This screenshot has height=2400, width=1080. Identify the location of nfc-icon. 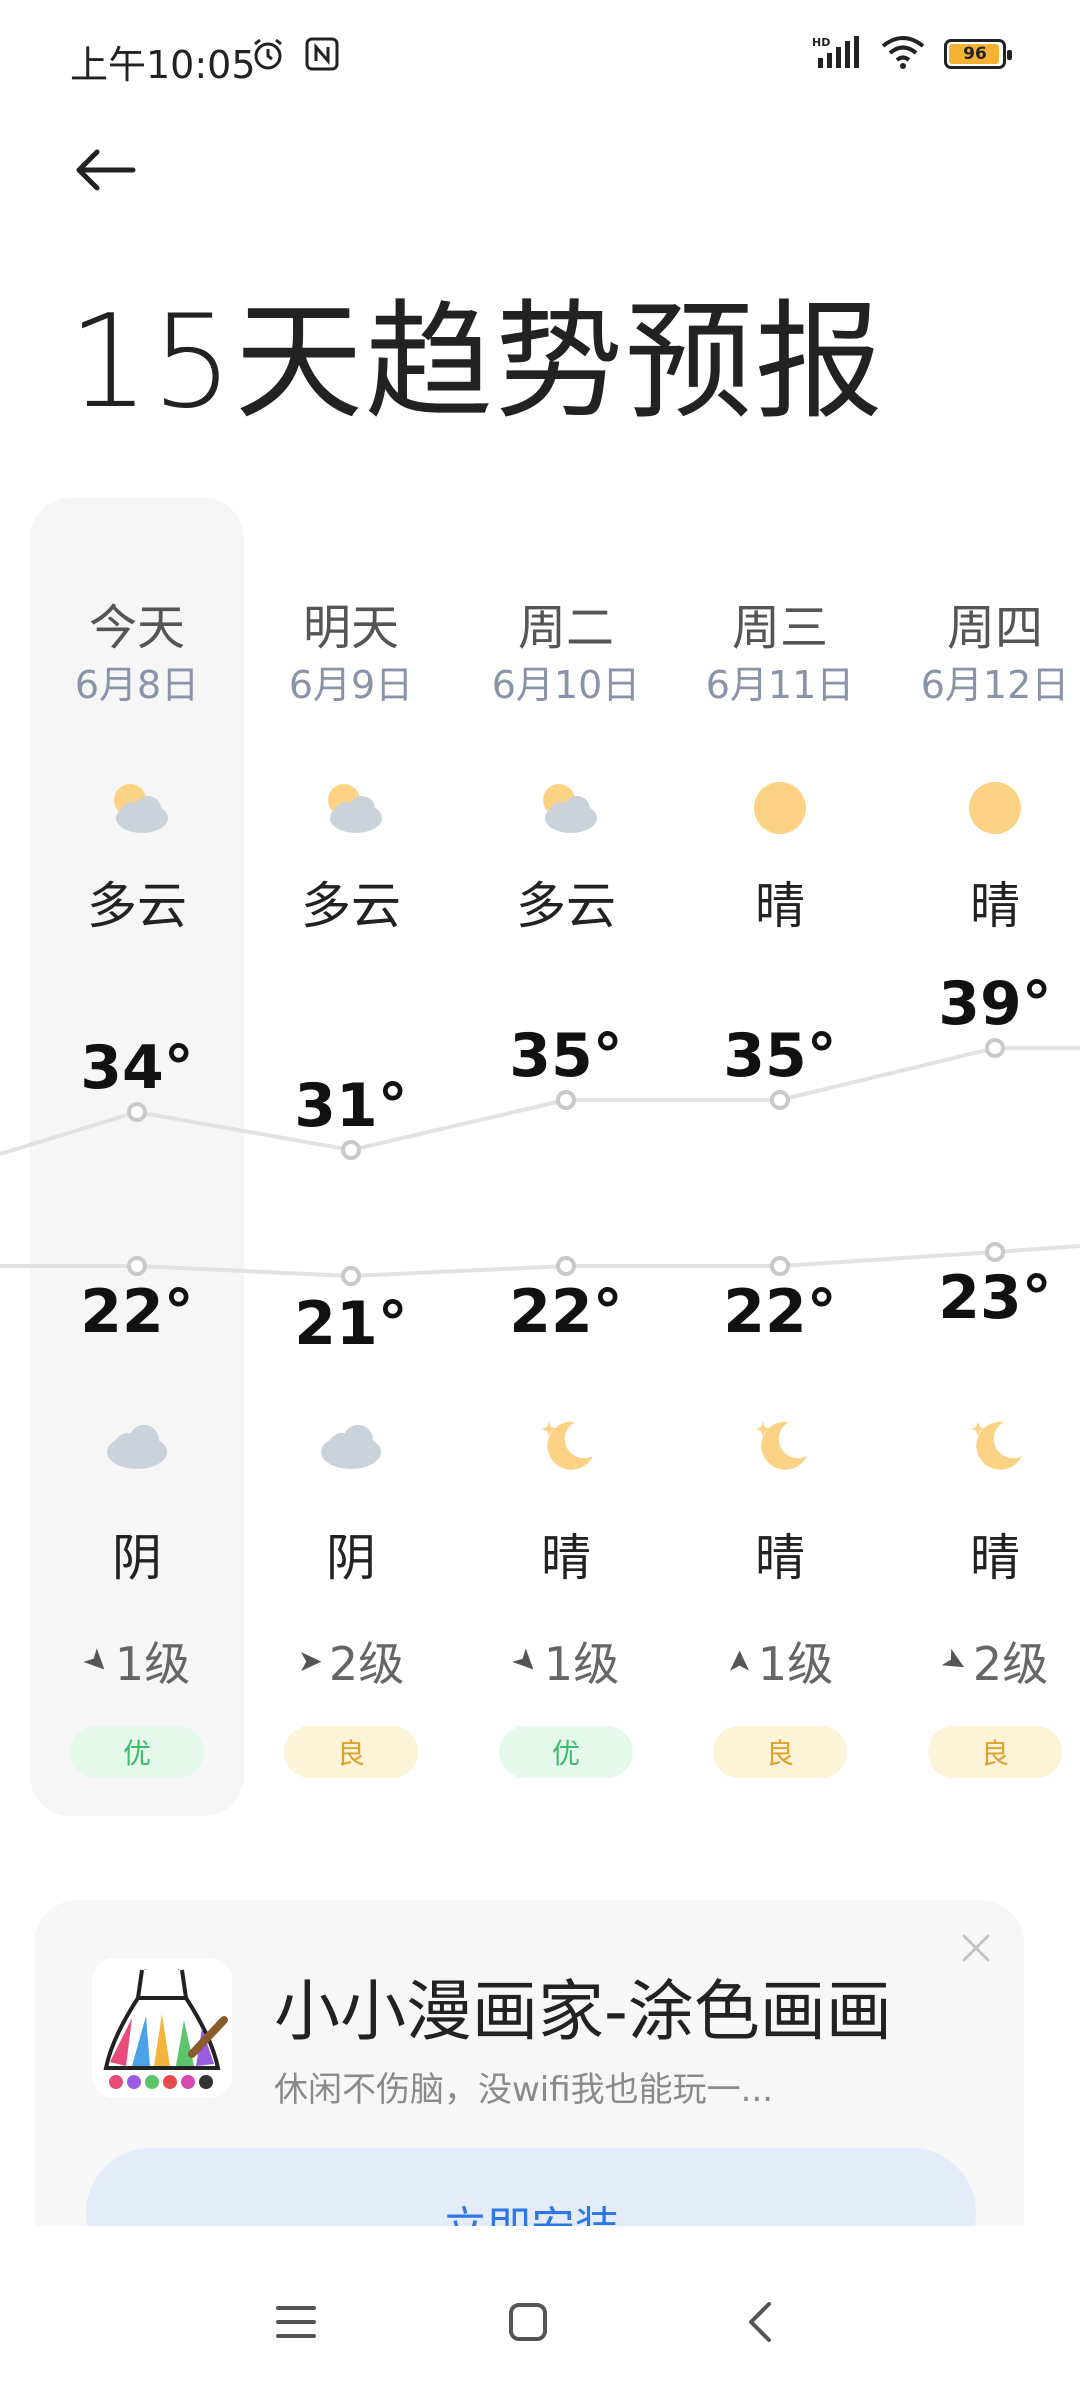
(322, 56).